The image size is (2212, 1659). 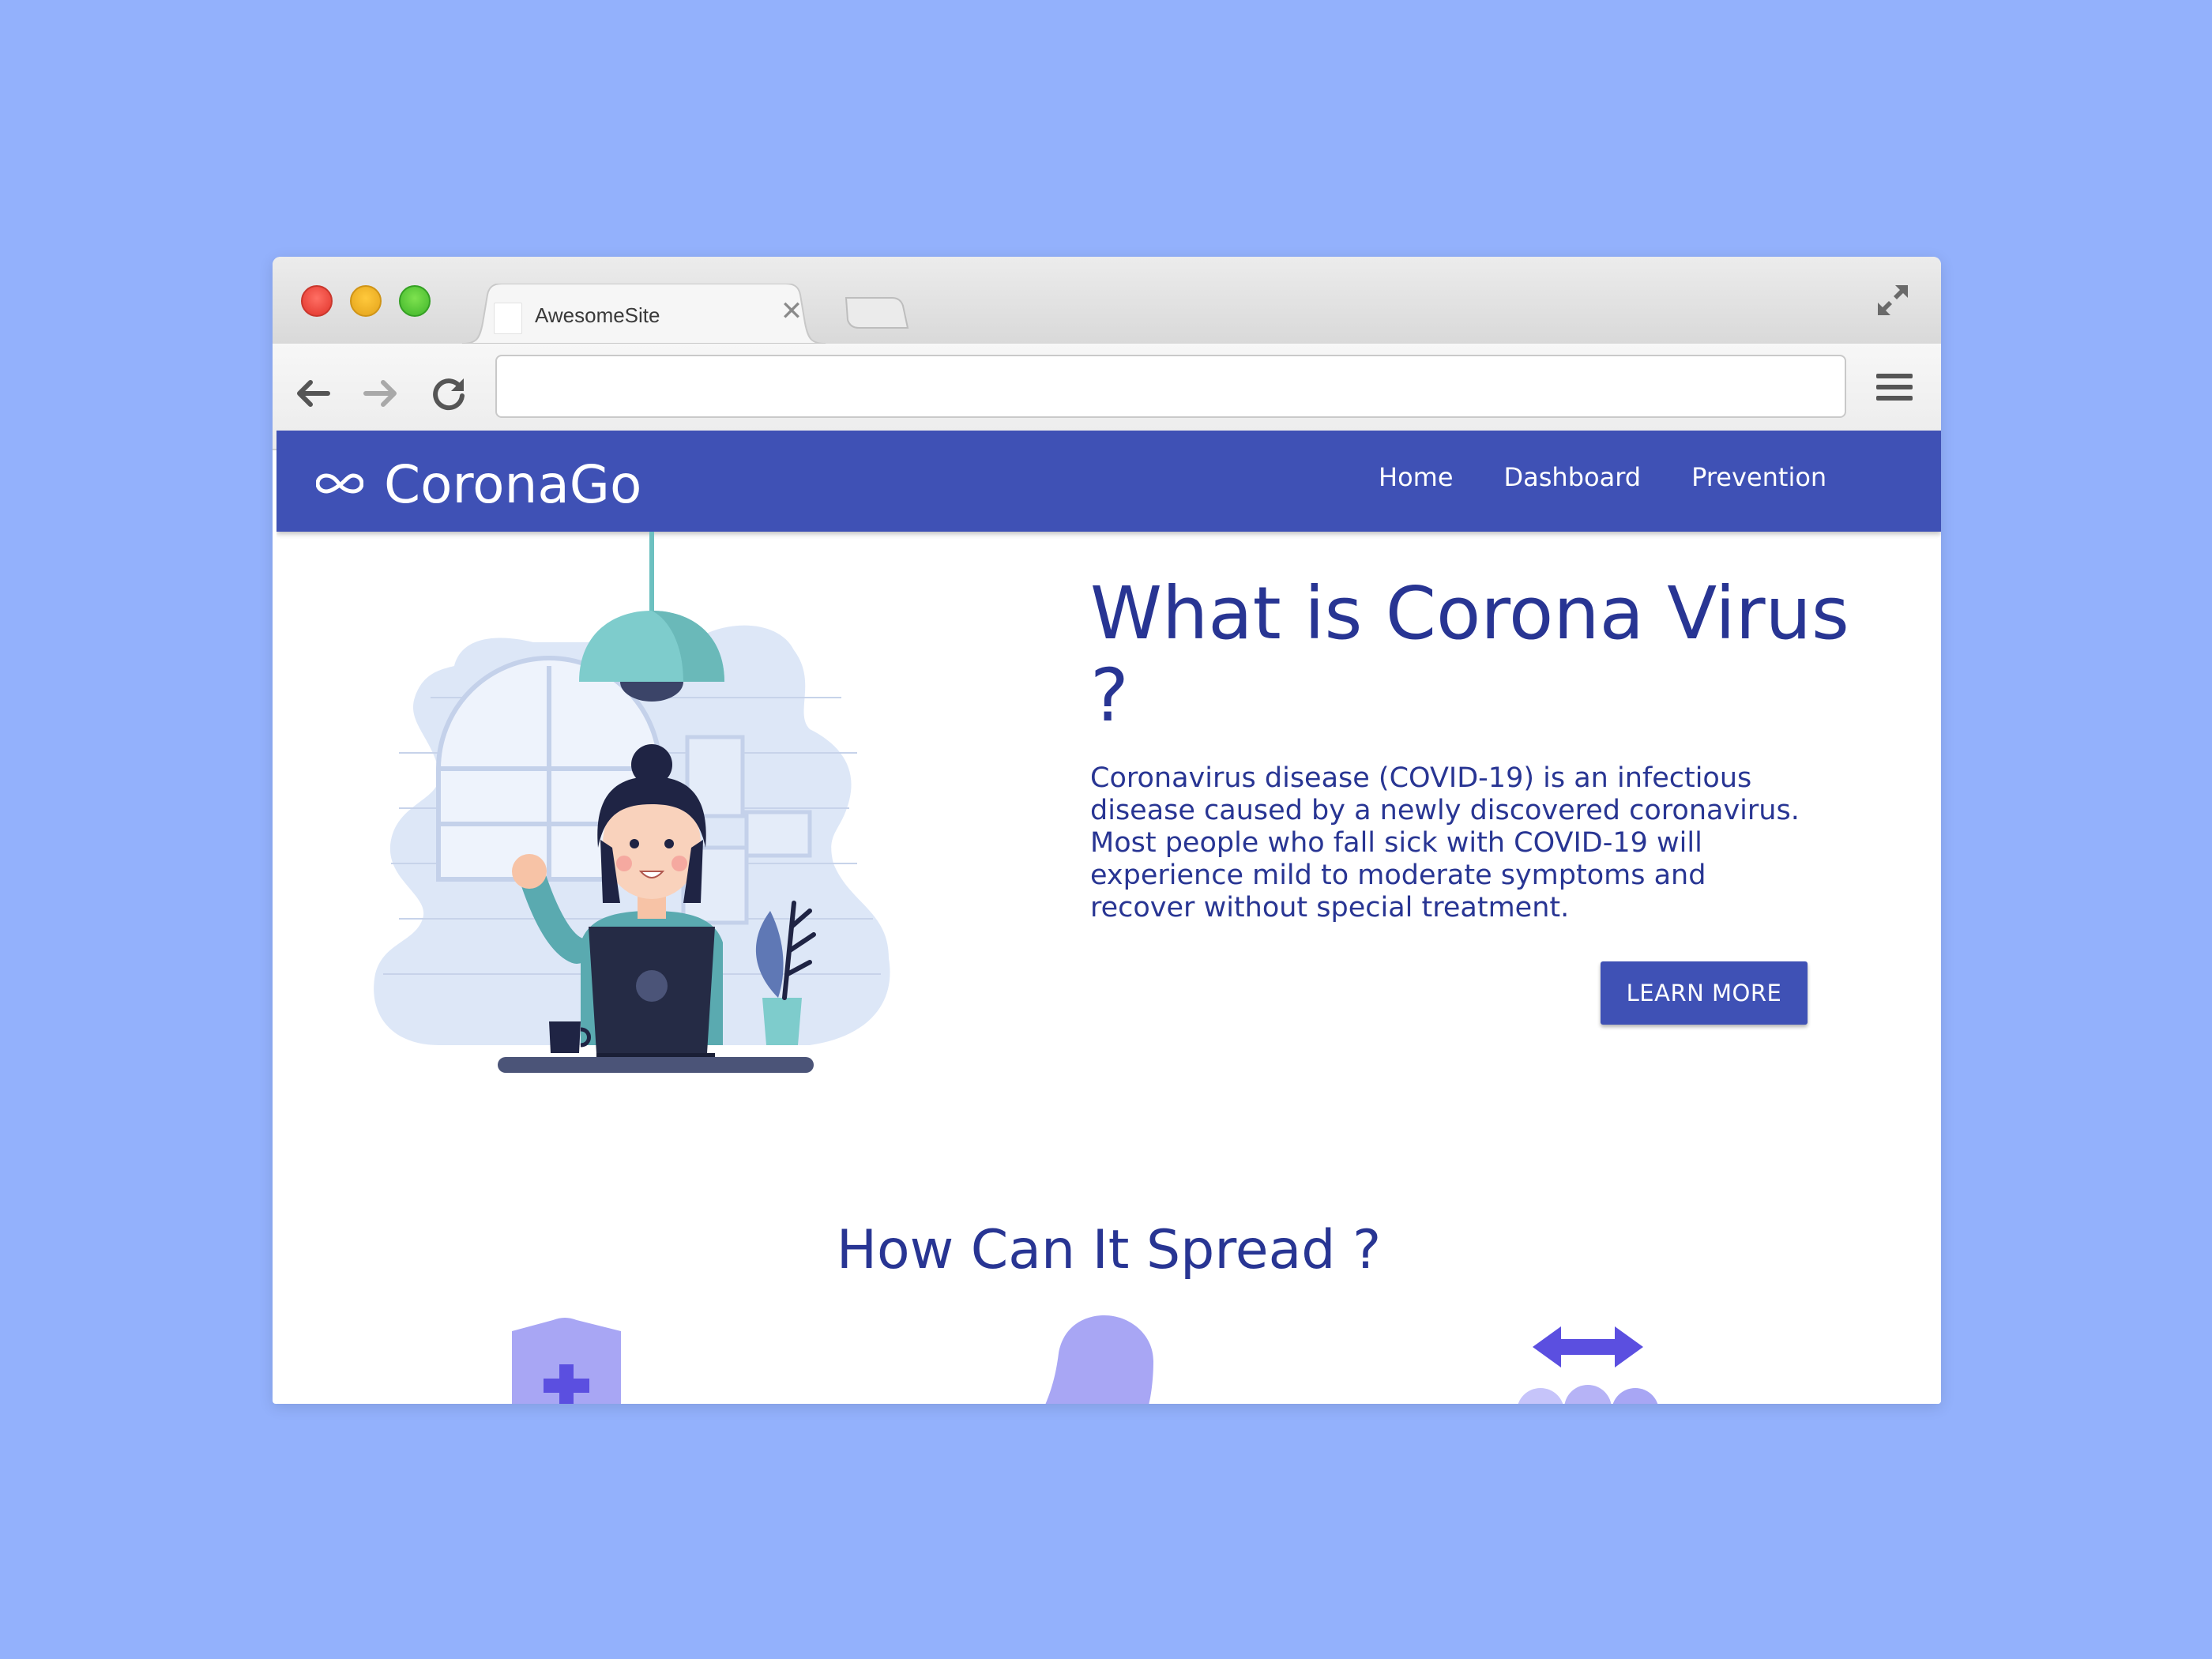 What do you see at coordinates (632, 803) in the screenshot?
I see `woman-at-laptop-illustration` at bounding box center [632, 803].